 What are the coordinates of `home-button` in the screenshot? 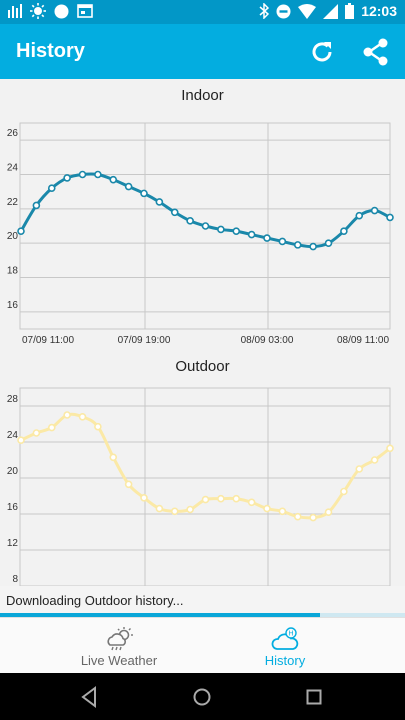 It's located at (202, 697).